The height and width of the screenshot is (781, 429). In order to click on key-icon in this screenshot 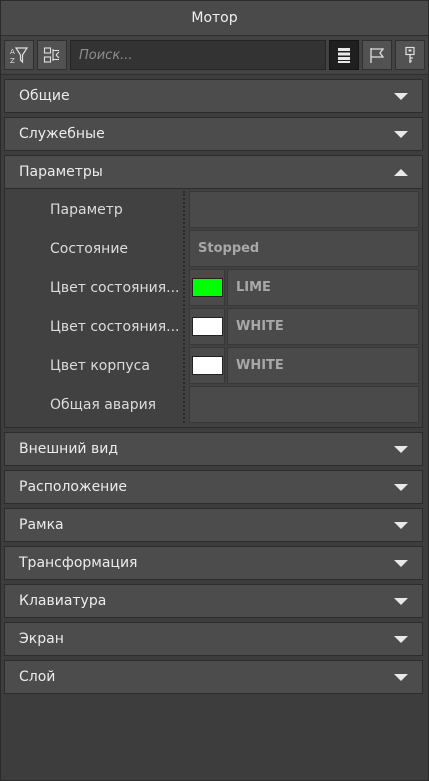, I will do `click(410, 54)`.